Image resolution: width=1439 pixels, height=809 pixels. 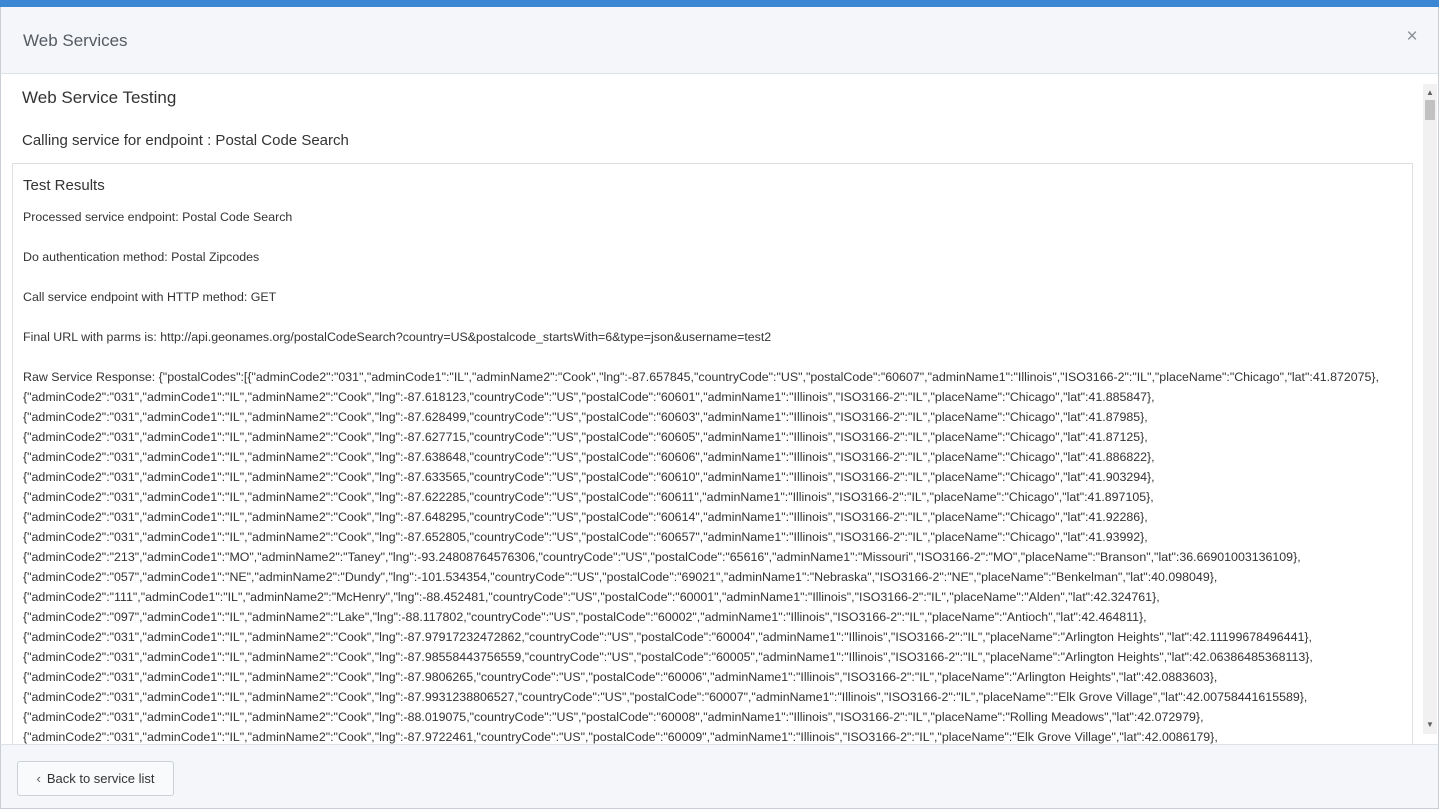 I want to click on scrollbar-thumb, so click(x=1430, y=110).